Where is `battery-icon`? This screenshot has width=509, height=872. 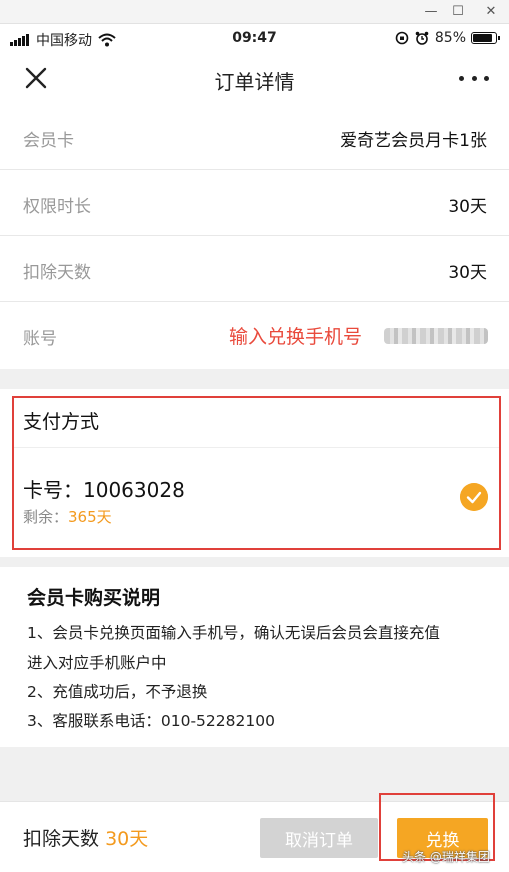 battery-icon is located at coordinates (485, 38).